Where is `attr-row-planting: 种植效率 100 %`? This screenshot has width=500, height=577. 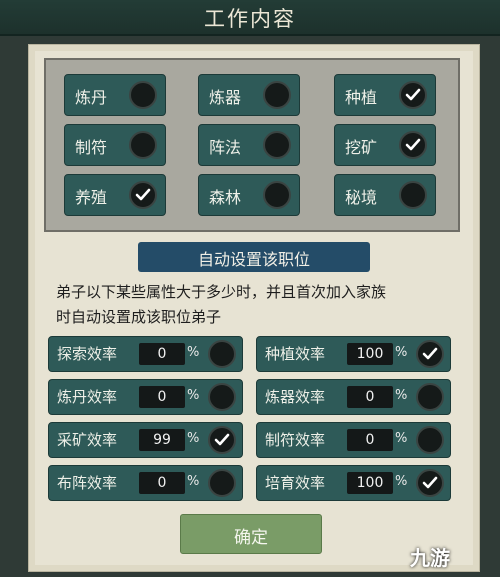
attr-row-planting: 种植效率 100 % is located at coordinates (353, 354).